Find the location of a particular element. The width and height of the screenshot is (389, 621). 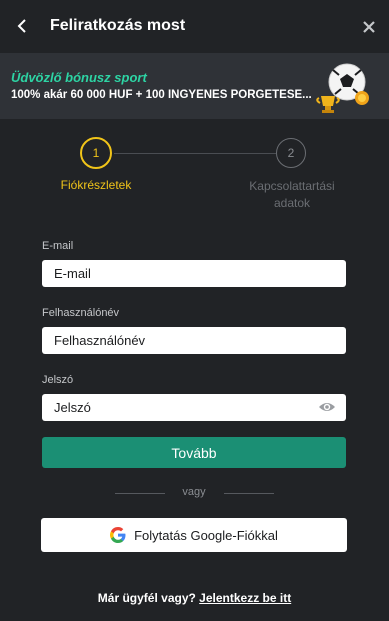

google-signin-button: Folytatás Google-Fiókkal is located at coordinates (194, 535).